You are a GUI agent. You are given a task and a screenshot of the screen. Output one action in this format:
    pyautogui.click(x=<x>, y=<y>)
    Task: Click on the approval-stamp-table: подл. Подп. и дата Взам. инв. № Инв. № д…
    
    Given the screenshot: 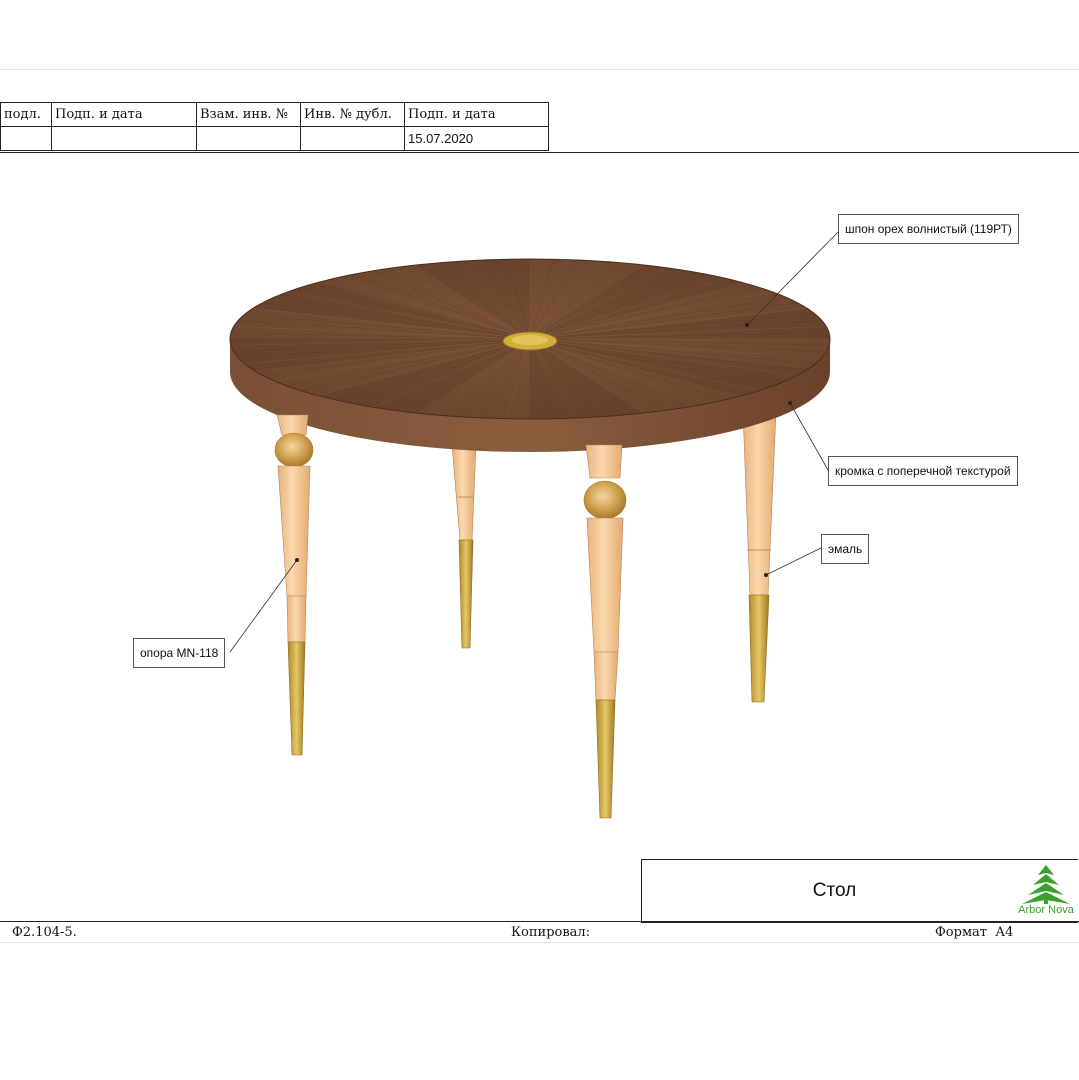 What is the action you would take?
    pyautogui.click(x=274, y=126)
    